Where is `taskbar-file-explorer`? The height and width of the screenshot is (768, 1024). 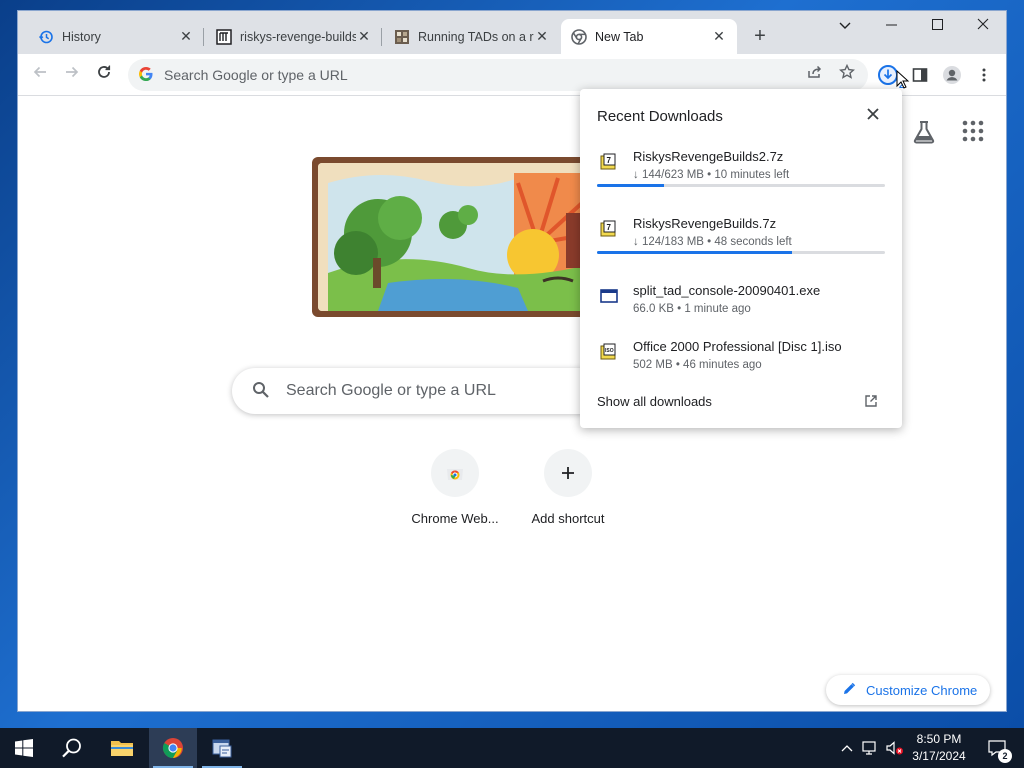 taskbar-file-explorer is located at coordinates (122, 748).